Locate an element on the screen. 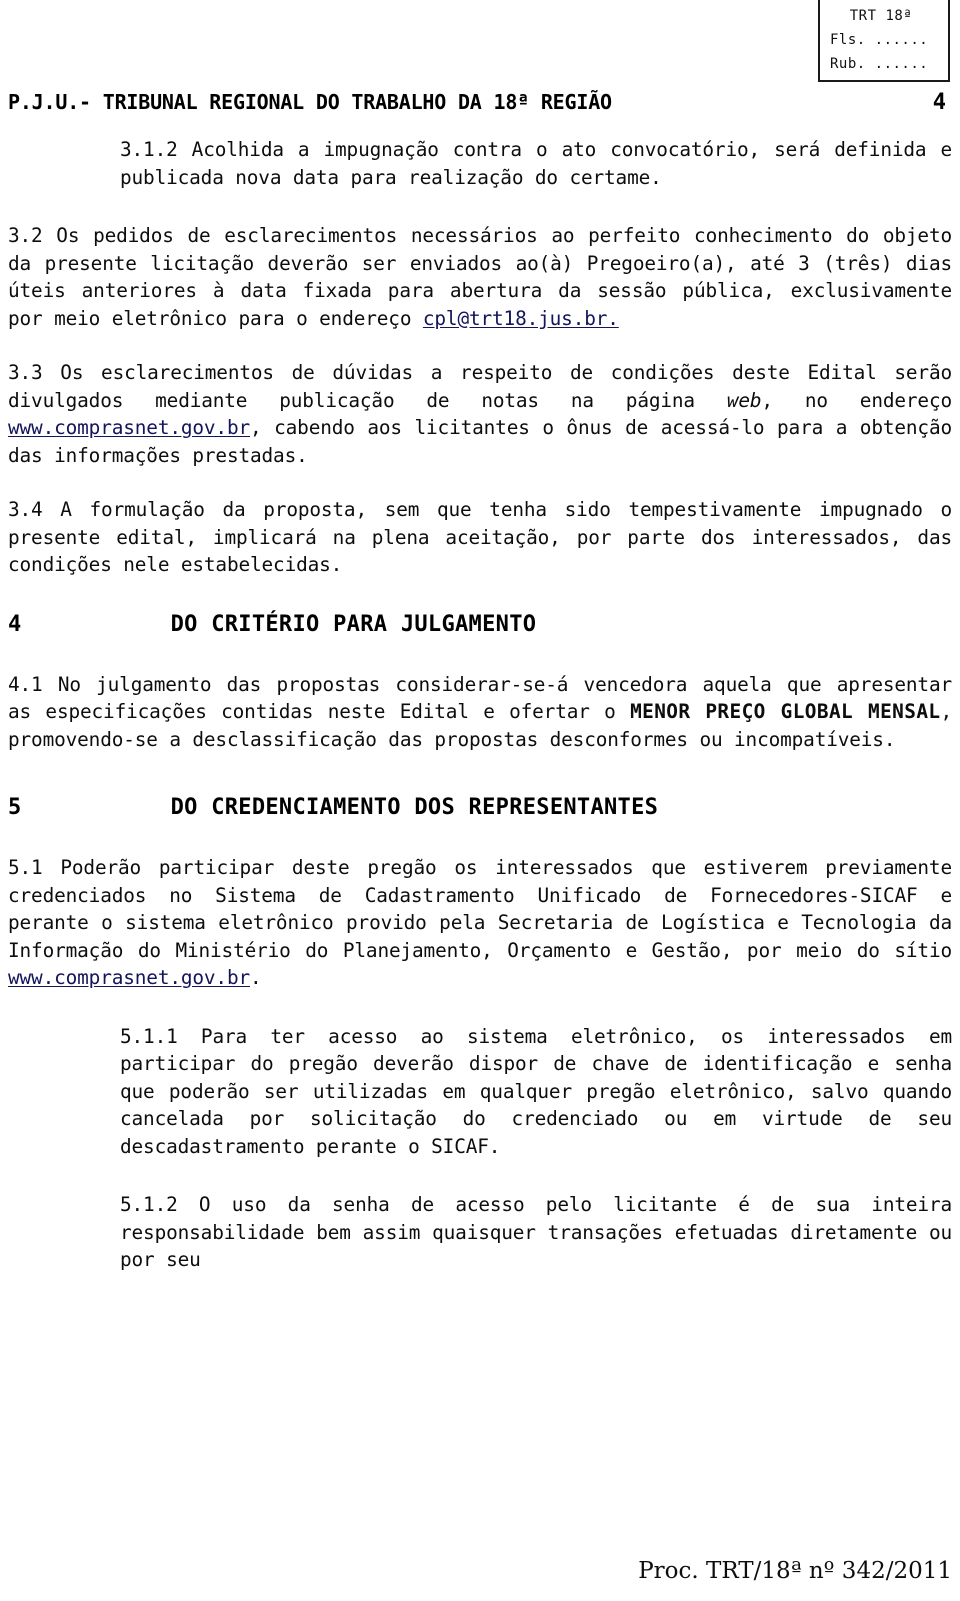  section-heading-5: 5 DO CREDENCIAMENTO DOS REPRESENTANTES is located at coordinates (480, 808).